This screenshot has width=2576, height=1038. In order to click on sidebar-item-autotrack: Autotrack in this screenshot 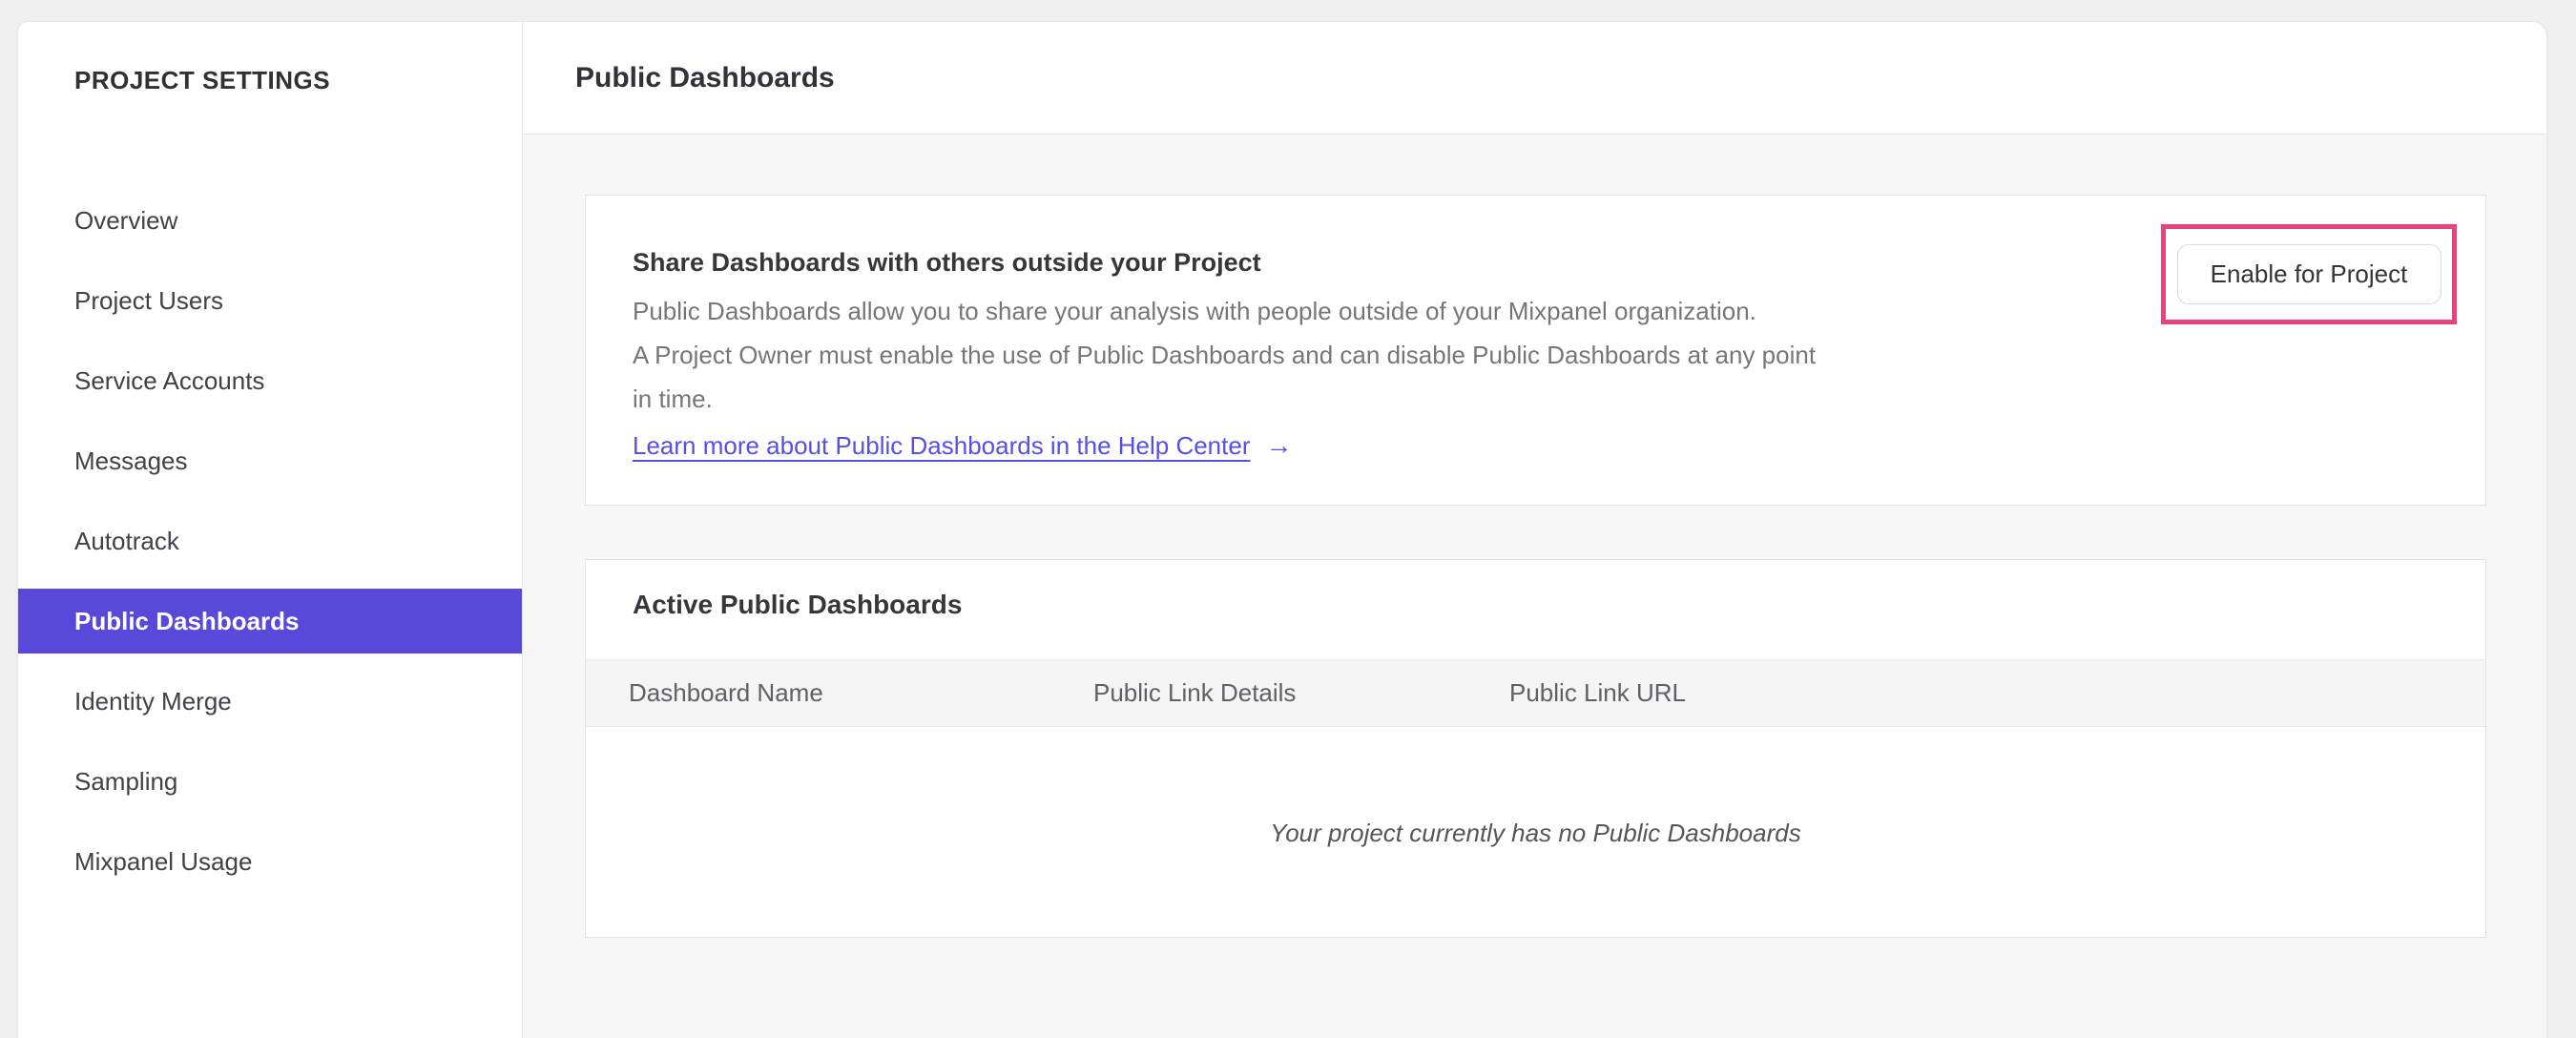, I will do `click(270, 541)`.